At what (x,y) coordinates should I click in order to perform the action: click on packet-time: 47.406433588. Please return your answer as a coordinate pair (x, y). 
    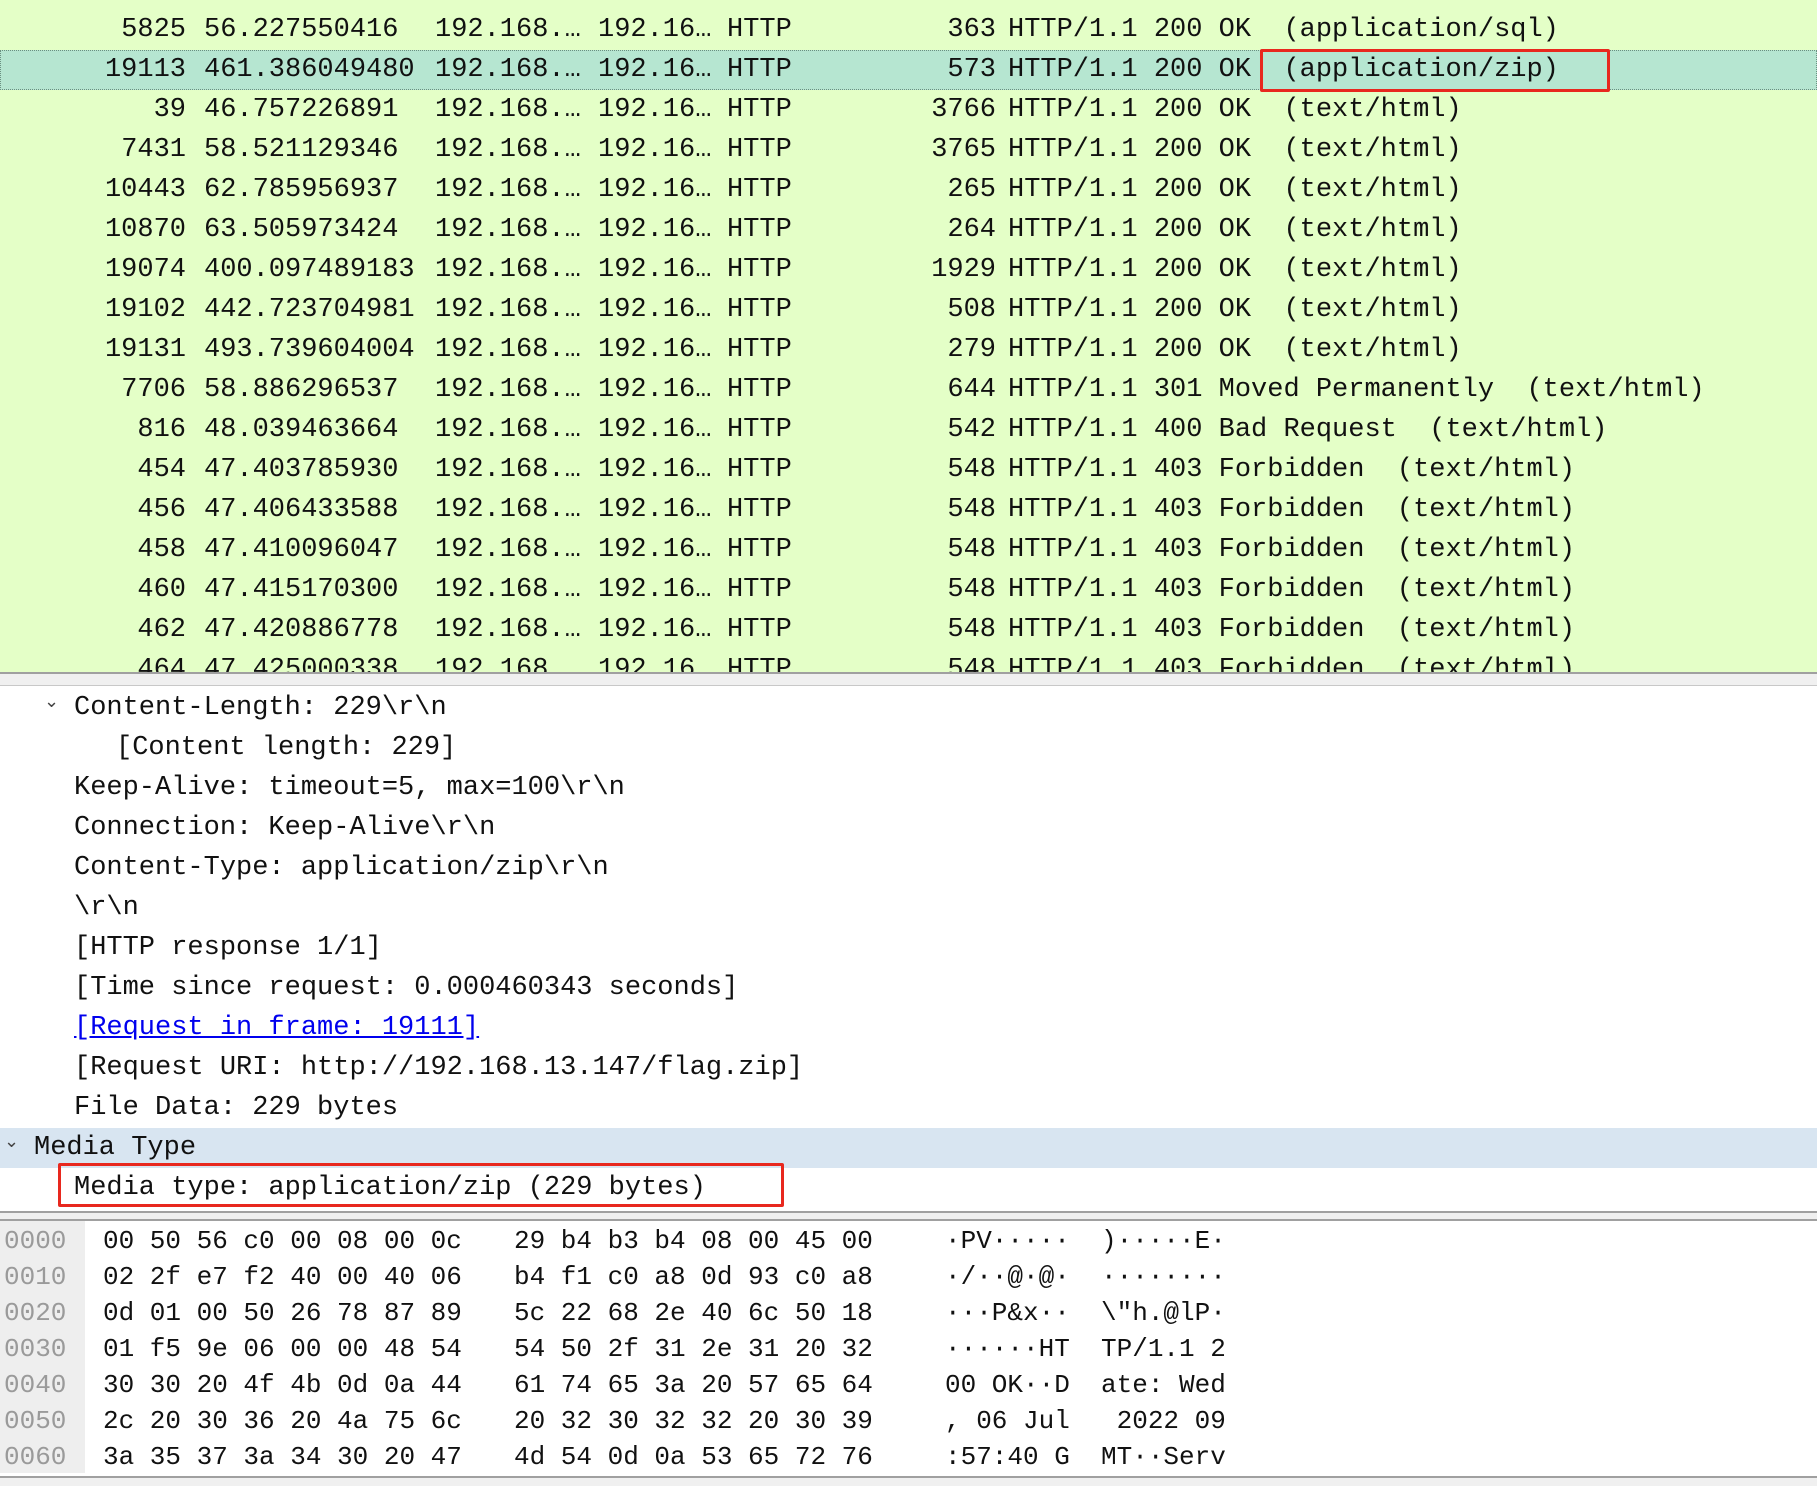
    Looking at the image, I should click on (301, 510).